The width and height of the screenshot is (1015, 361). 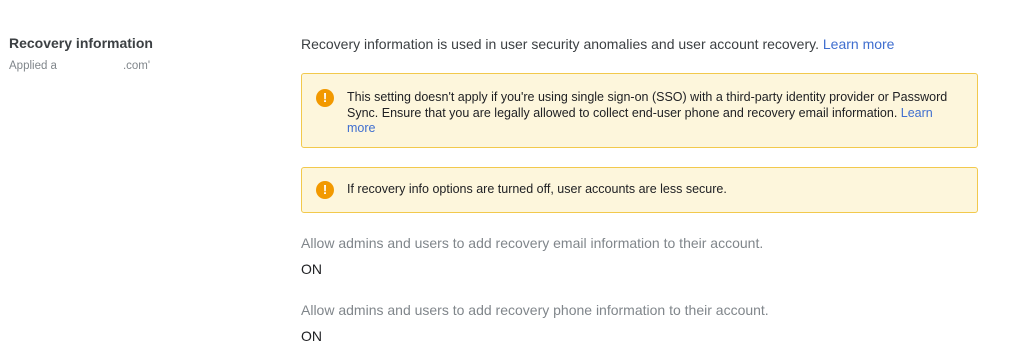 What do you see at coordinates (81, 43) in the screenshot?
I see `section-title: Recovery information` at bounding box center [81, 43].